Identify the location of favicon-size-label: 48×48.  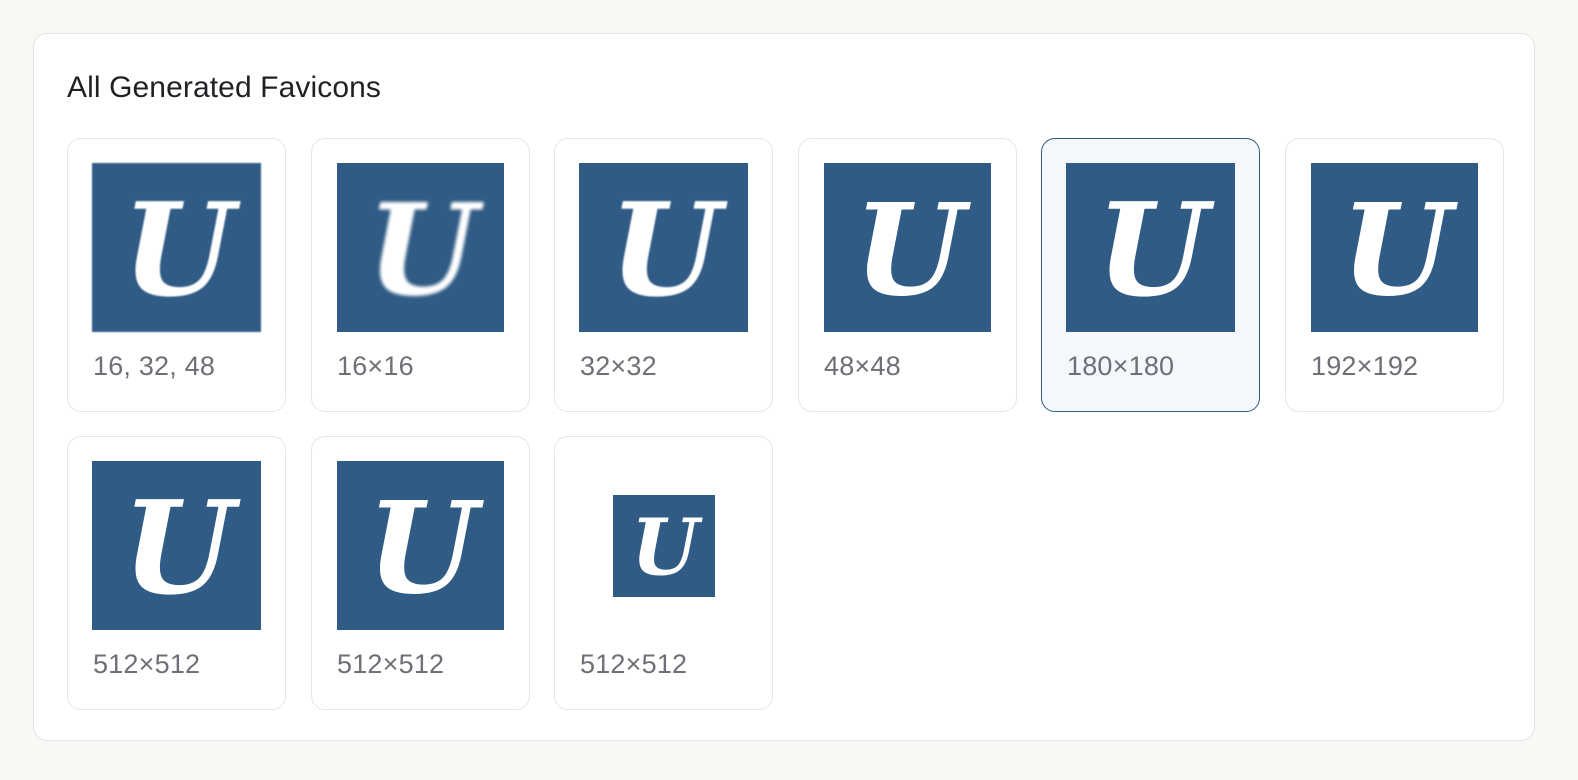
(862, 366).